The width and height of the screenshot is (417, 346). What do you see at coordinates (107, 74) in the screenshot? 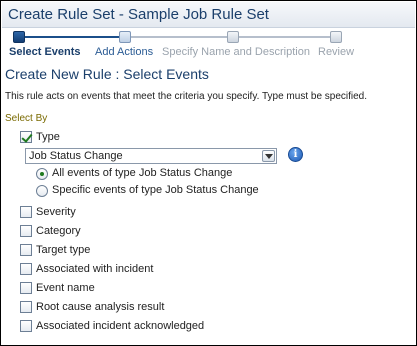
I see `page-title: Create New Rule : Select Events` at bounding box center [107, 74].